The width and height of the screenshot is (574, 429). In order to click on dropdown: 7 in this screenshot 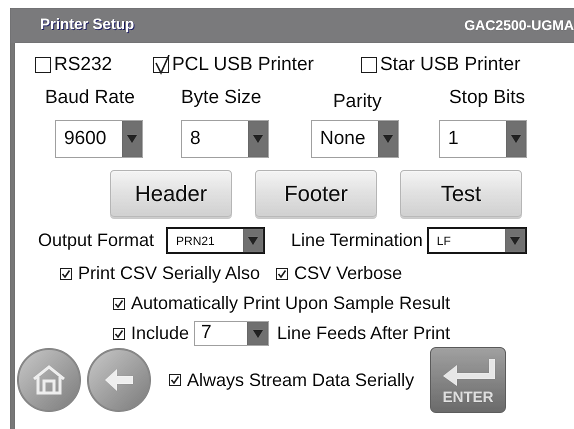, I will do `click(232, 333)`.